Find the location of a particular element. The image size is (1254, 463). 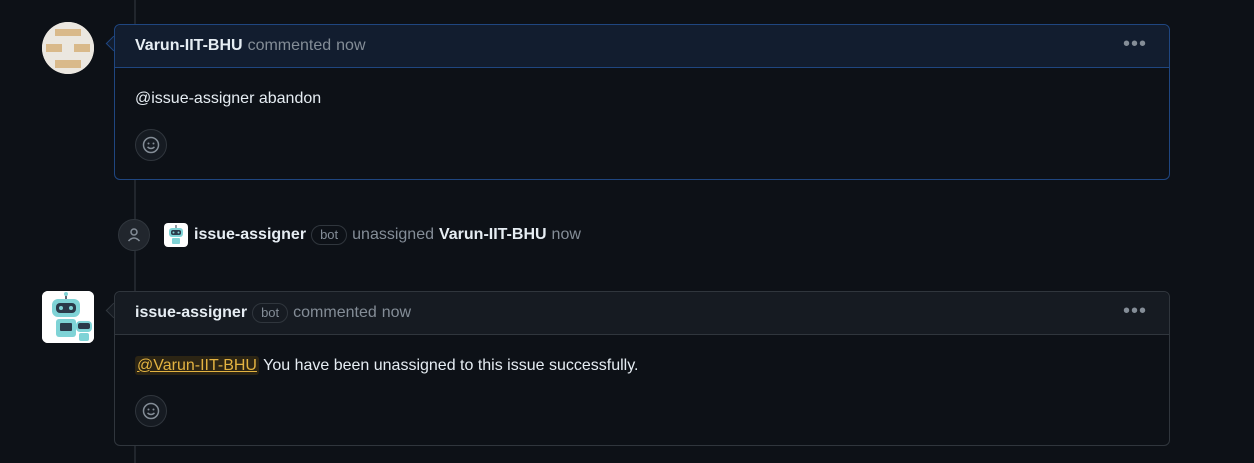

user-mention-link: @Varun-IIT-BHU is located at coordinates (197, 365).